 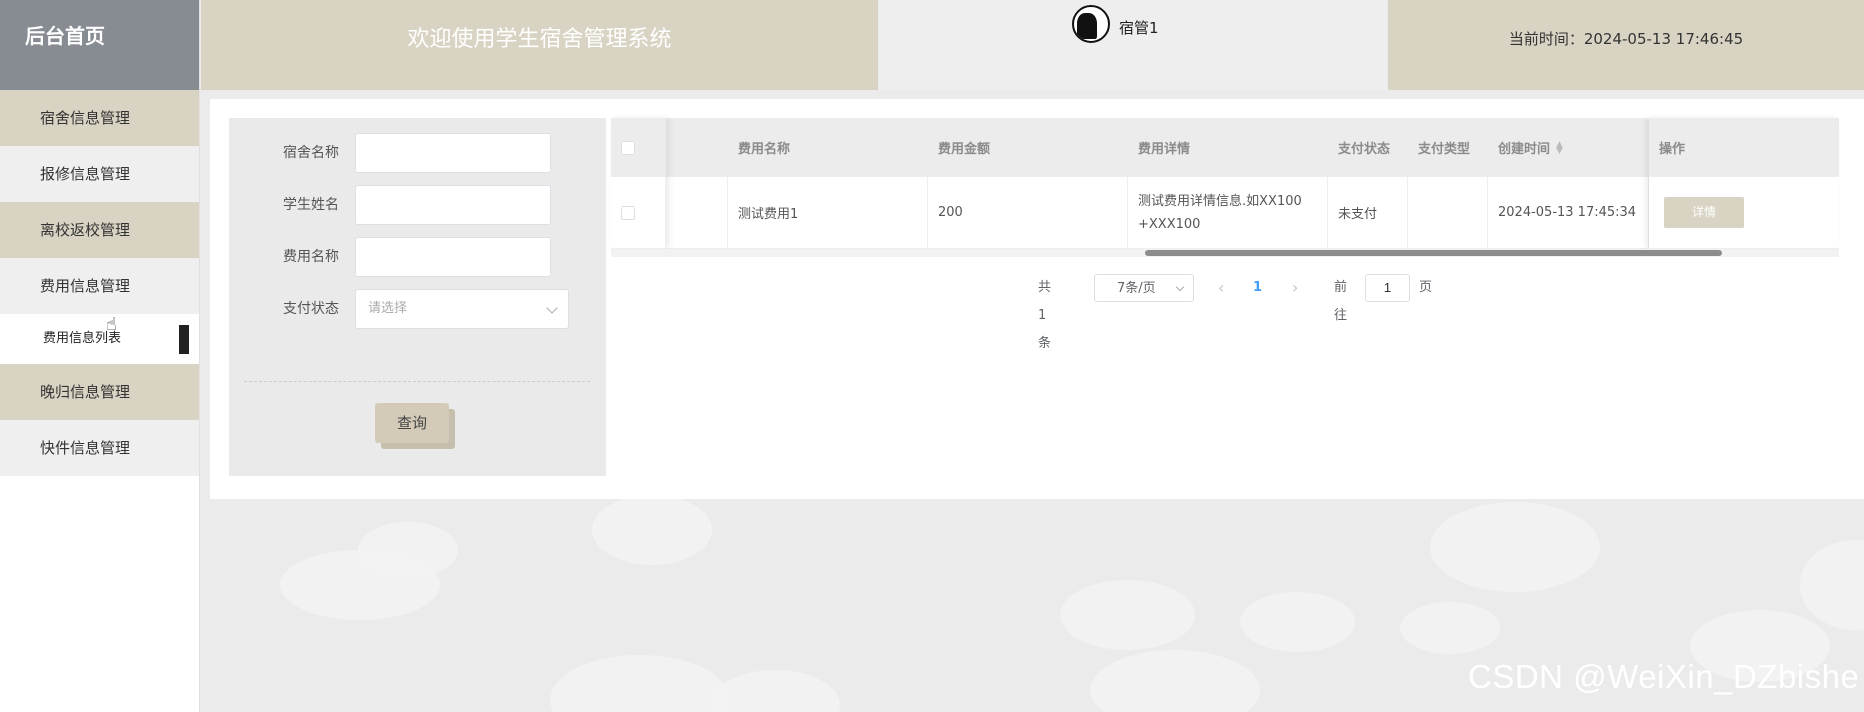 What do you see at coordinates (99, 118) in the screenshot?
I see `sidebar-item-dorm-info: 宿舍信息管理` at bounding box center [99, 118].